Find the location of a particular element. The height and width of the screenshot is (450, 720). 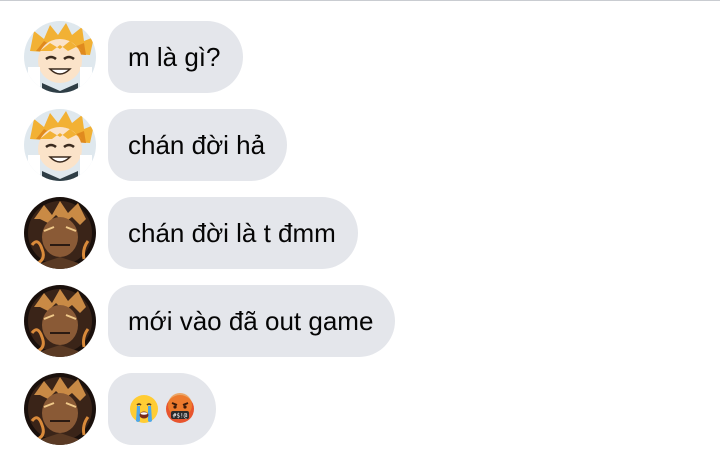

message-row: #$!@ is located at coordinates (120, 409).